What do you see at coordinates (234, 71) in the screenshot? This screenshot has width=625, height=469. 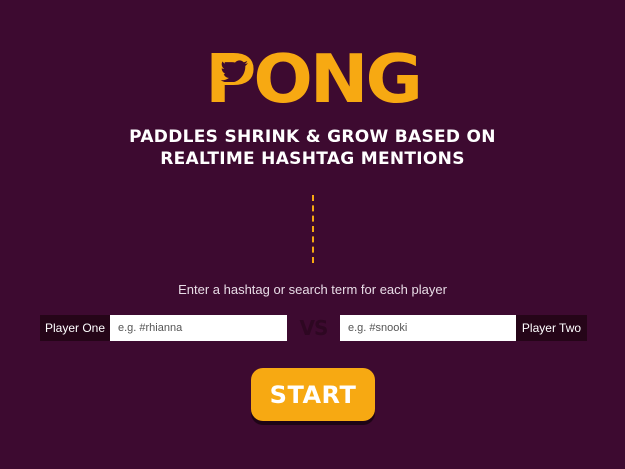 I see `twitter-bird-icon` at bounding box center [234, 71].